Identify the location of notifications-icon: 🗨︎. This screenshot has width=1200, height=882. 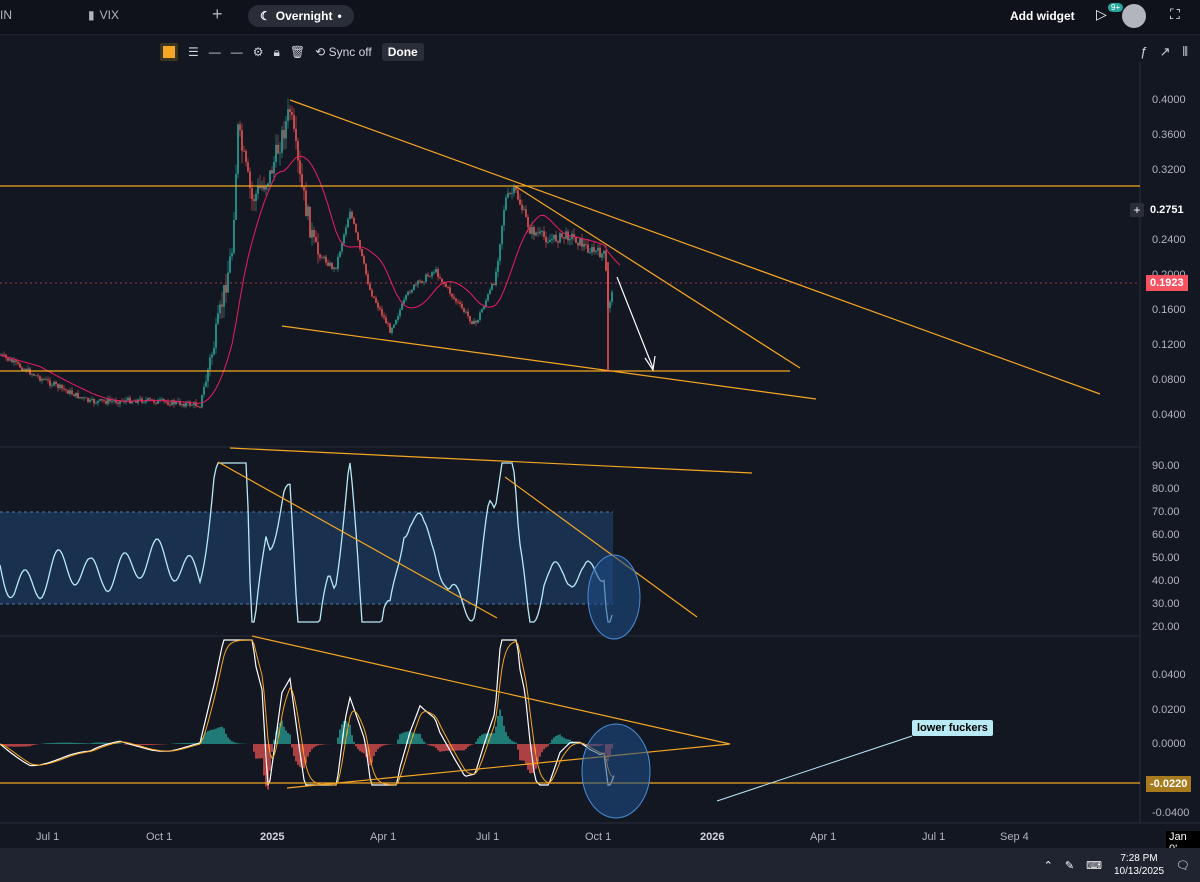
(1183, 865).